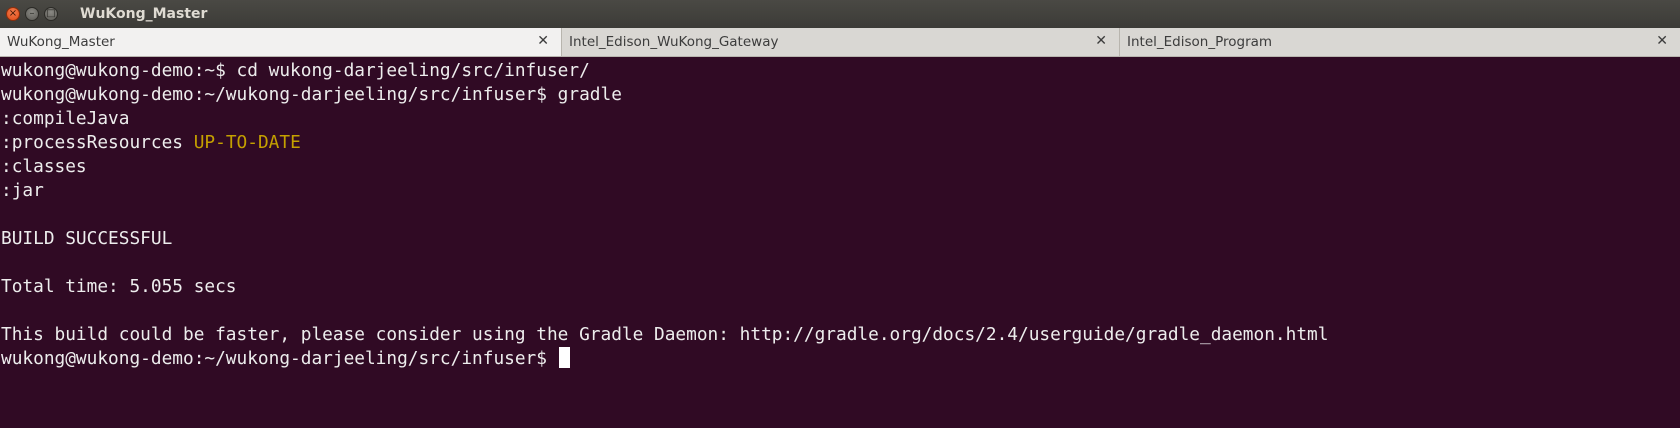 This screenshot has height=428, width=1680. I want to click on terminal-line: :jar, so click(22, 190).